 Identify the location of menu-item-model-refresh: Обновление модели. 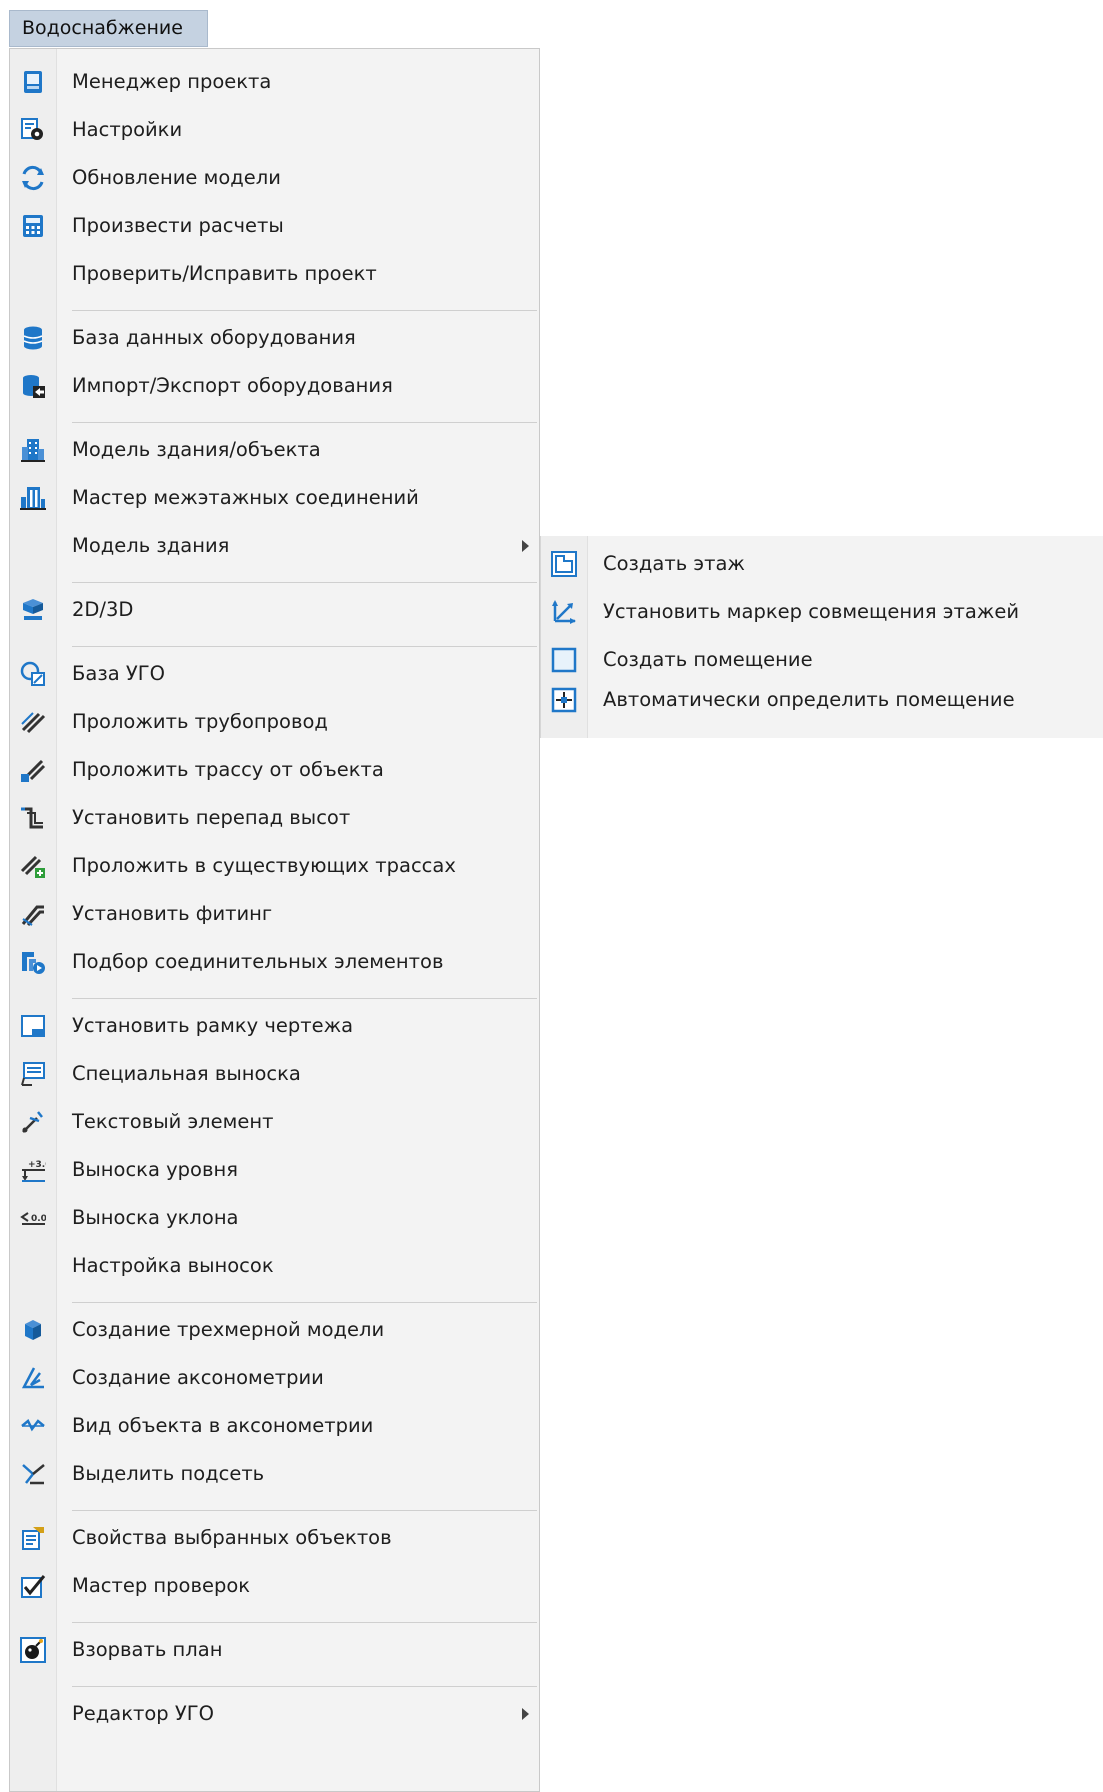
(274, 178).